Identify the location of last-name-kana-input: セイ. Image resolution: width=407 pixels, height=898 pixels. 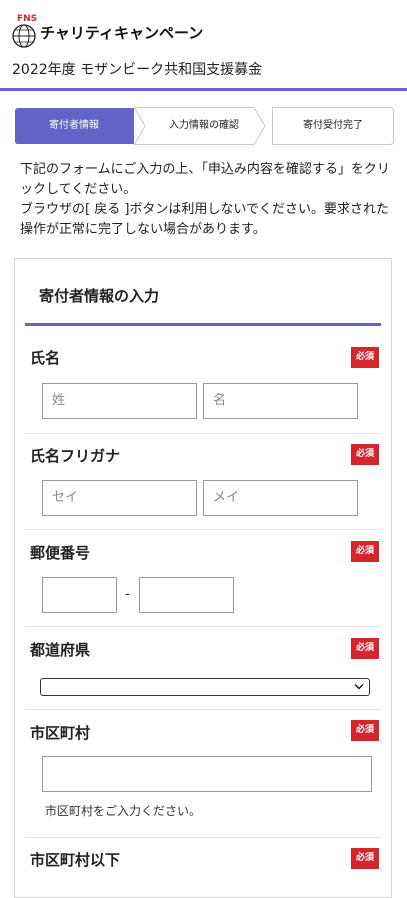
(119, 498).